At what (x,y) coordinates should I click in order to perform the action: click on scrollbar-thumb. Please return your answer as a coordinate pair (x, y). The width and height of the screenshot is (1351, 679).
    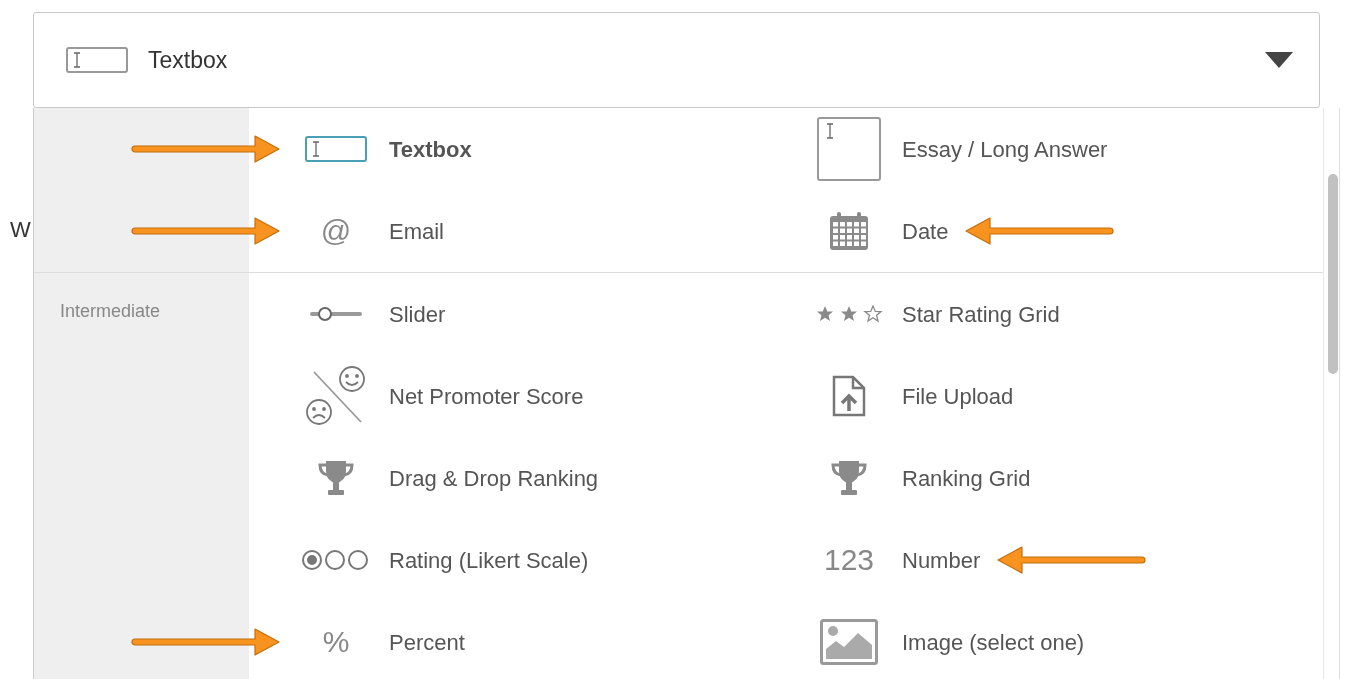
    Looking at the image, I should click on (1333, 274).